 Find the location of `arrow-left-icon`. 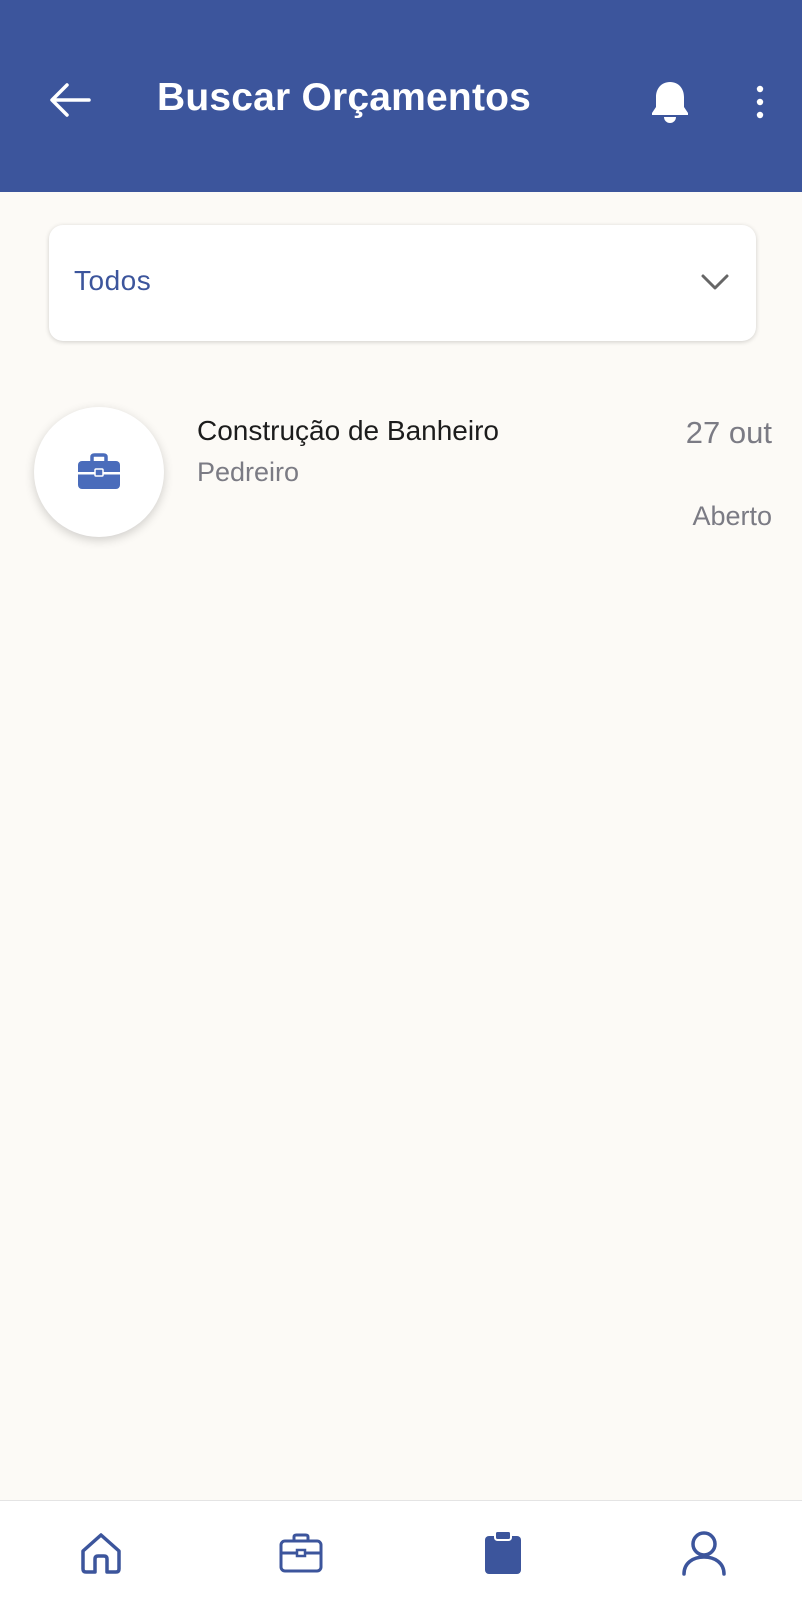

arrow-left-icon is located at coordinates (70, 100).